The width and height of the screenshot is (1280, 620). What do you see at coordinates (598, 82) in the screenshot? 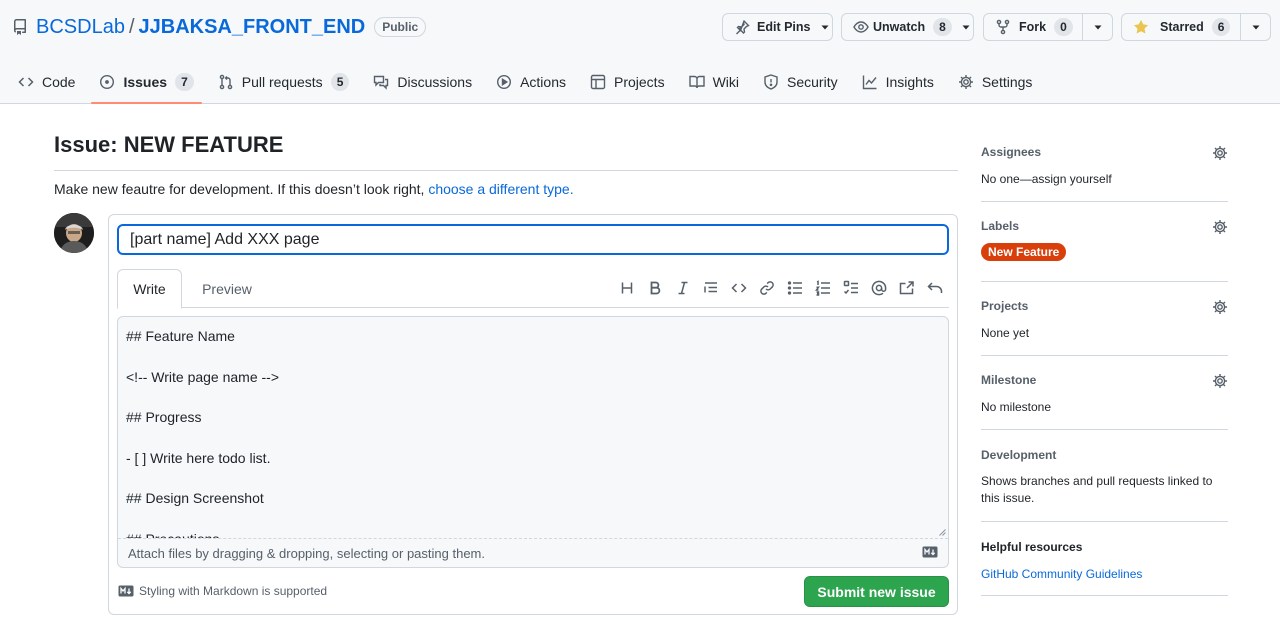
I see `table-icon` at bounding box center [598, 82].